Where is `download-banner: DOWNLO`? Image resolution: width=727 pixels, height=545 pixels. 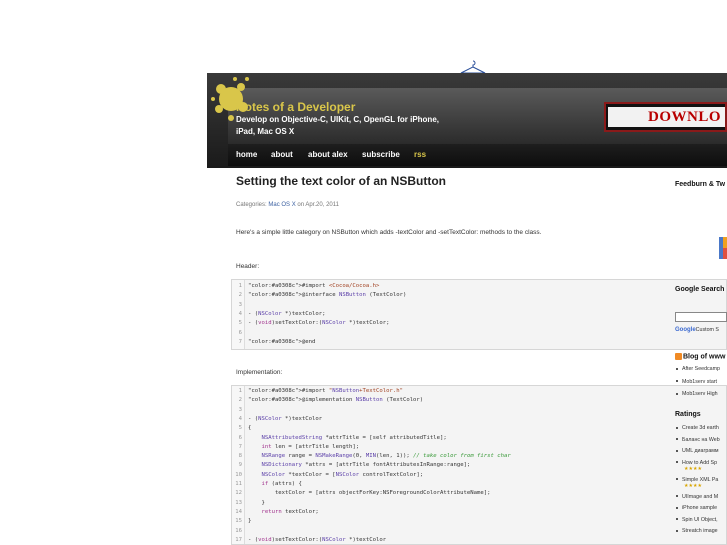 download-banner: DOWNLO is located at coordinates (665, 117).